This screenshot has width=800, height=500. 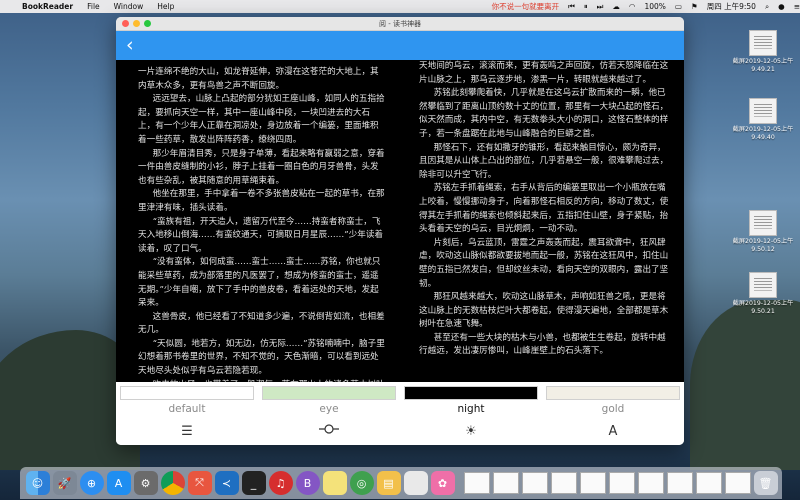 I want to click on finder-icon: ☺, so click(x=37, y=483).